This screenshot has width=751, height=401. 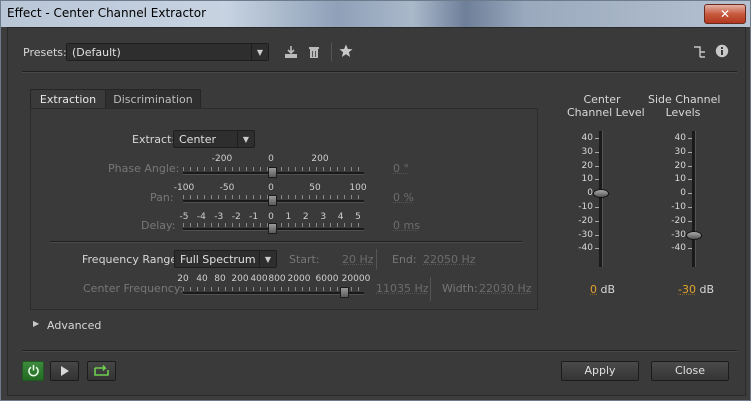 I want to click on meter-scale-label: 10, so click(x=587, y=179).